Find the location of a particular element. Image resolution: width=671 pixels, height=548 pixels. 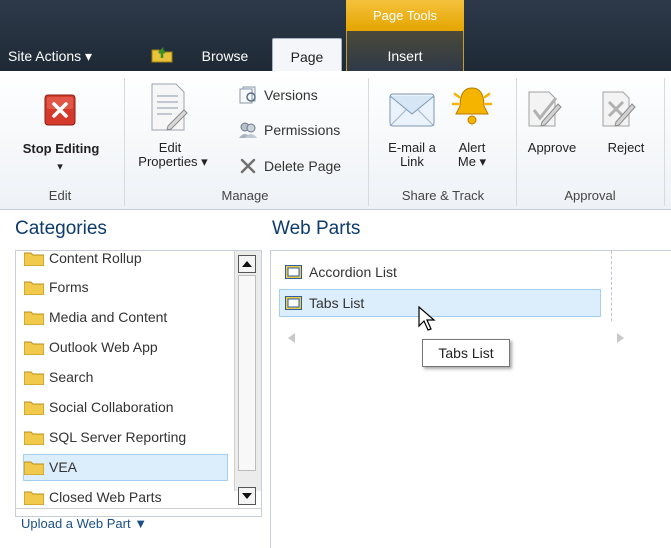

triangle-up-icon is located at coordinates (247, 264).